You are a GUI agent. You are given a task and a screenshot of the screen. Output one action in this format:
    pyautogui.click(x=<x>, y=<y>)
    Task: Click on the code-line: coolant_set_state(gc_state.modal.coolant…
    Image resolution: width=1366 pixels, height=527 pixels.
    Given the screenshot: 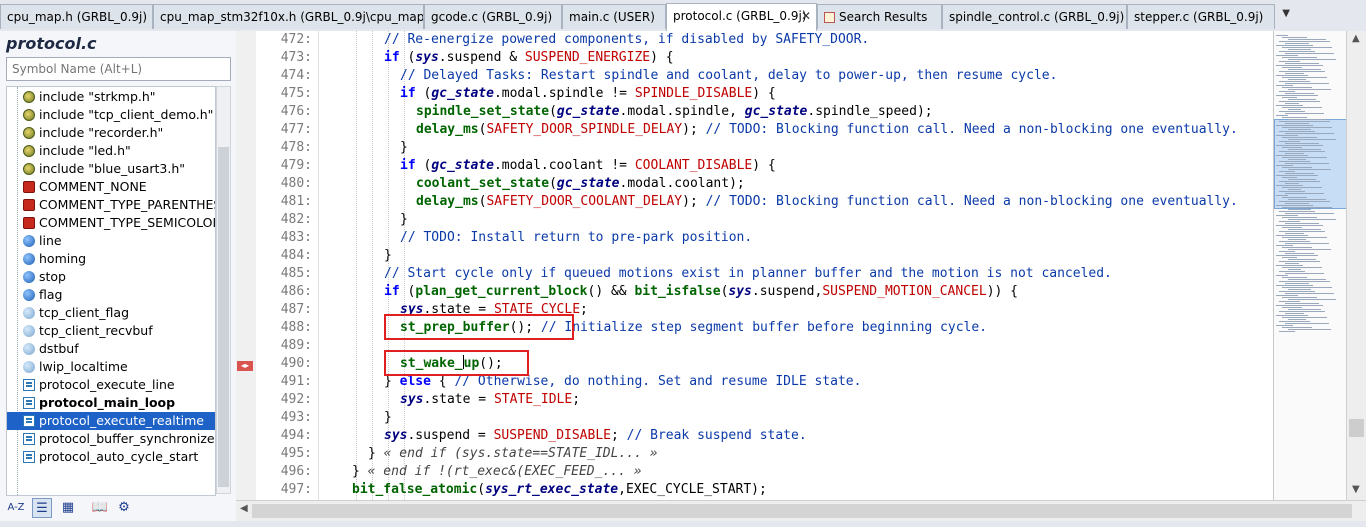 What is the action you would take?
    pyautogui.click(x=580, y=184)
    